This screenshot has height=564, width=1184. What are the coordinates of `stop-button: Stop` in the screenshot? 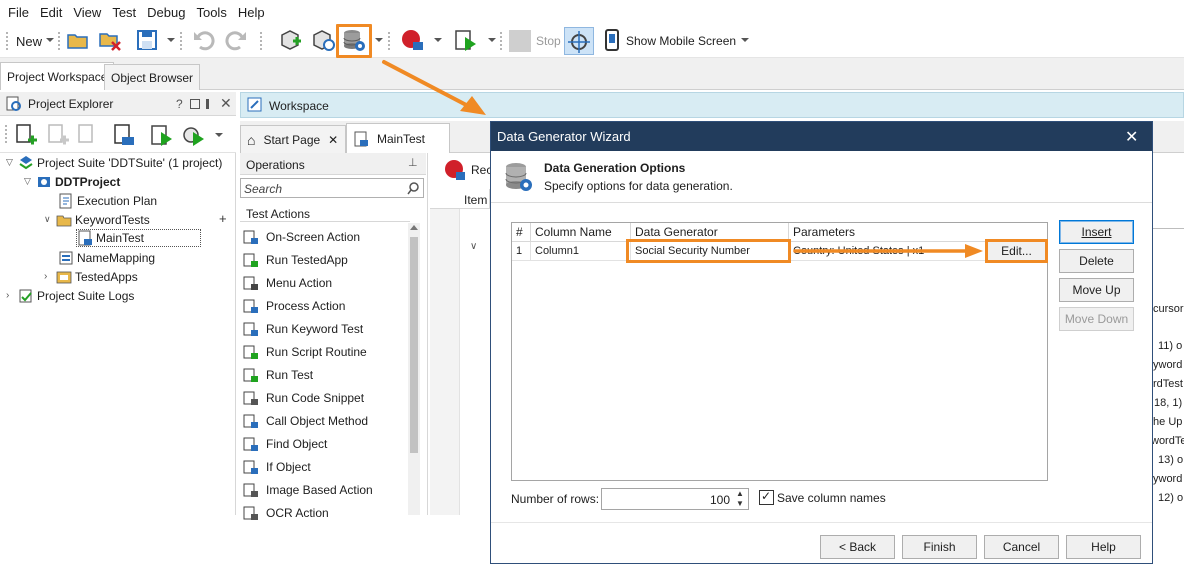 It's located at (548, 41).